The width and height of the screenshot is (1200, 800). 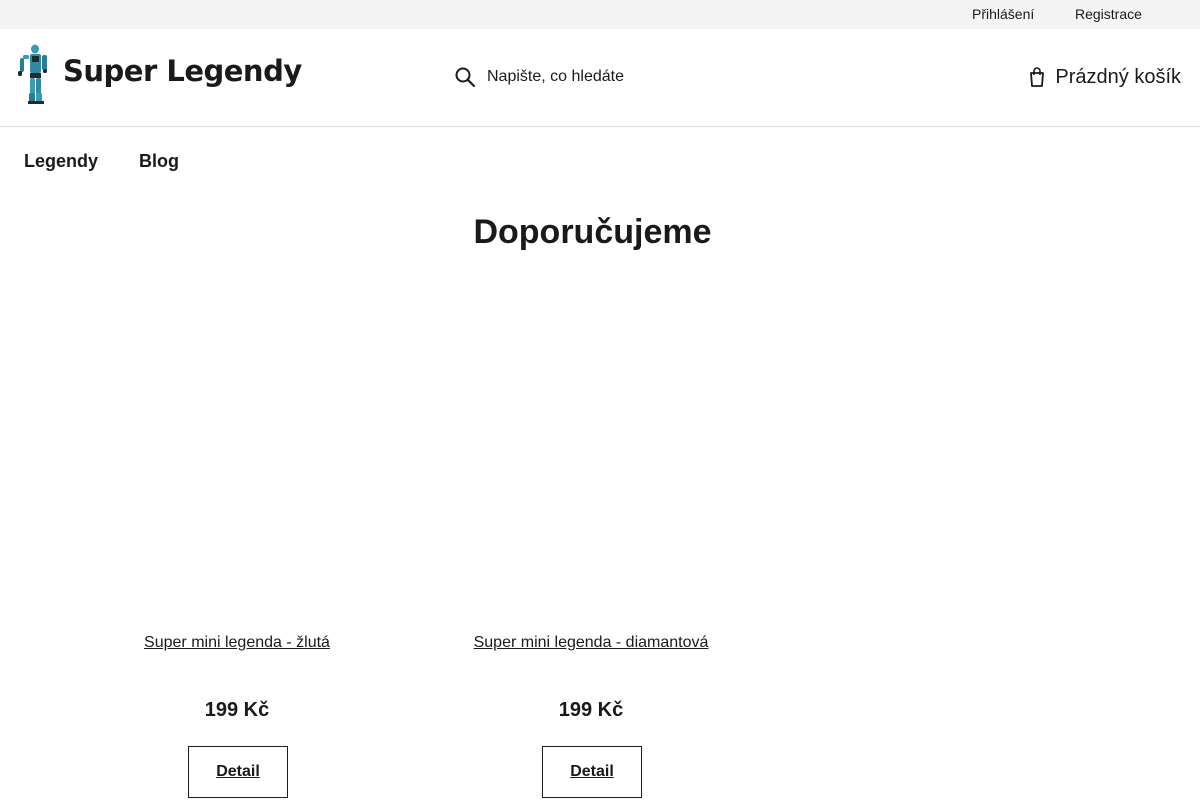 I want to click on cart-link: Prázdný košík, so click(x=1105, y=77).